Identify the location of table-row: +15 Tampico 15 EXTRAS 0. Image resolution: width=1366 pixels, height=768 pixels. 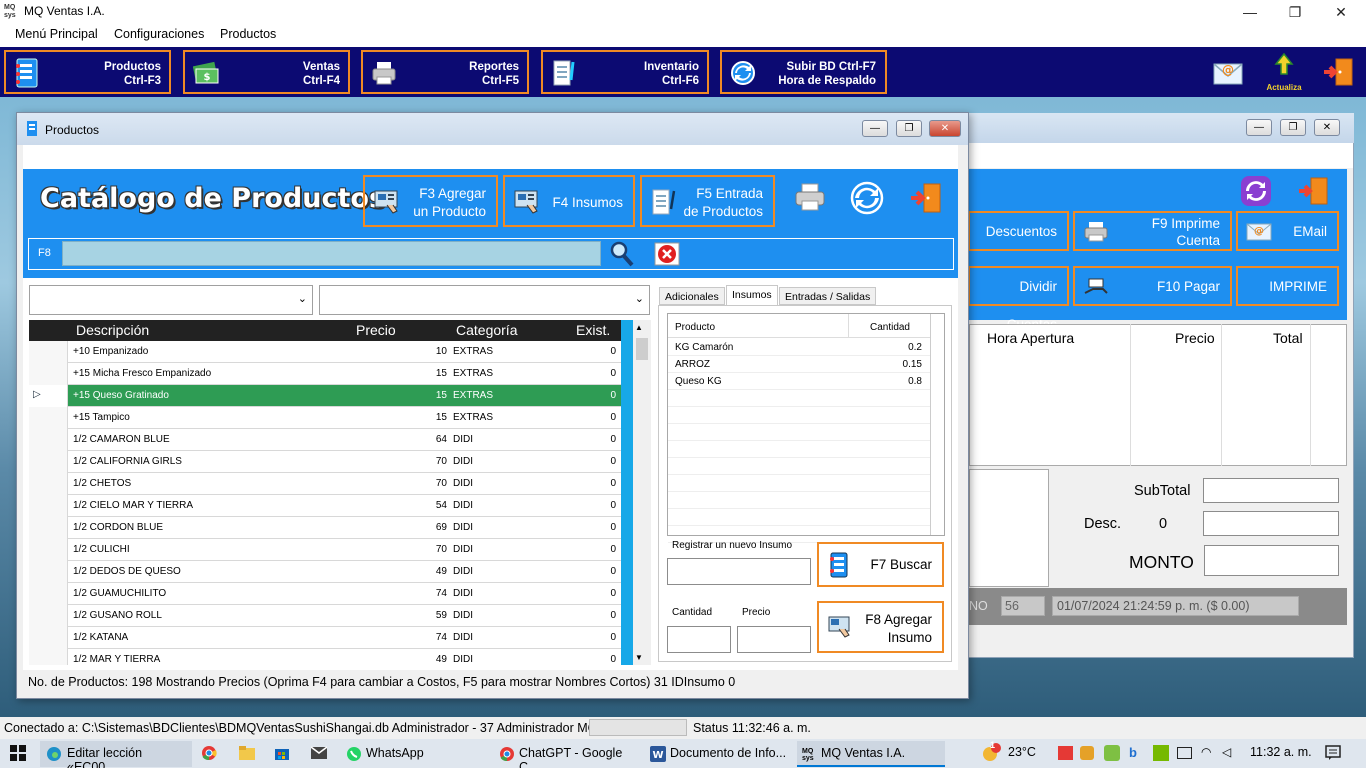
(325, 418).